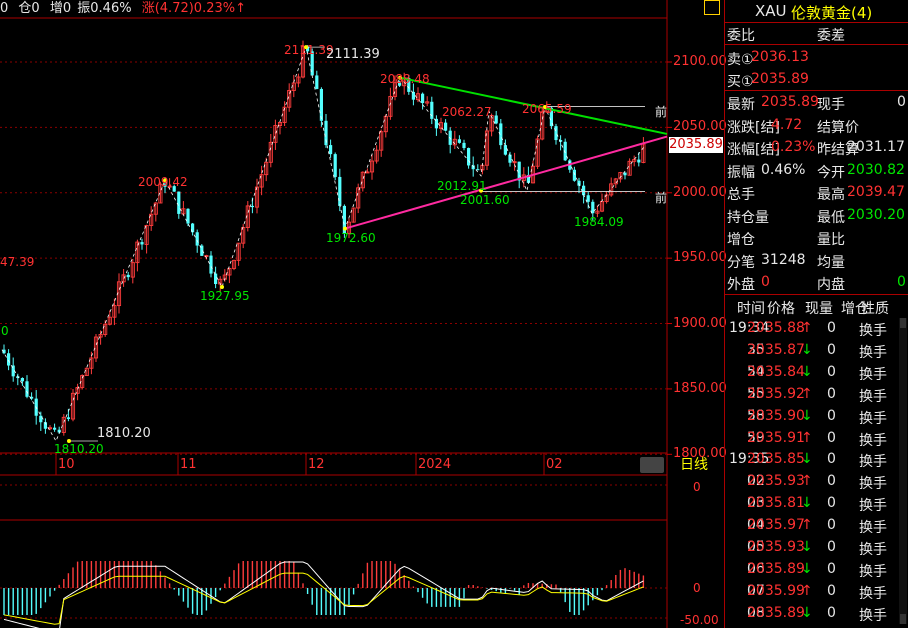 This screenshot has width=908, height=628. Describe the element at coordinates (816, 394) in the screenshot. I see `tick-row: 55 2035.92 ↑ 0 换手` at that location.